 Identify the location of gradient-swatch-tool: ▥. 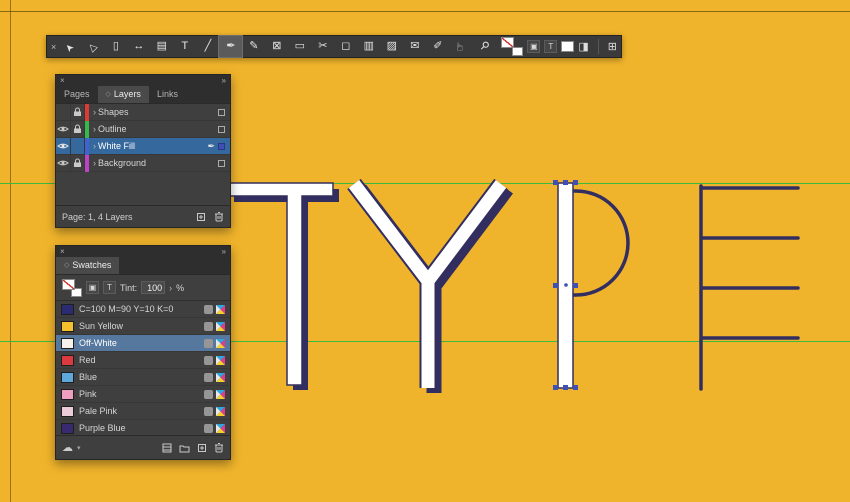
(368, 46).